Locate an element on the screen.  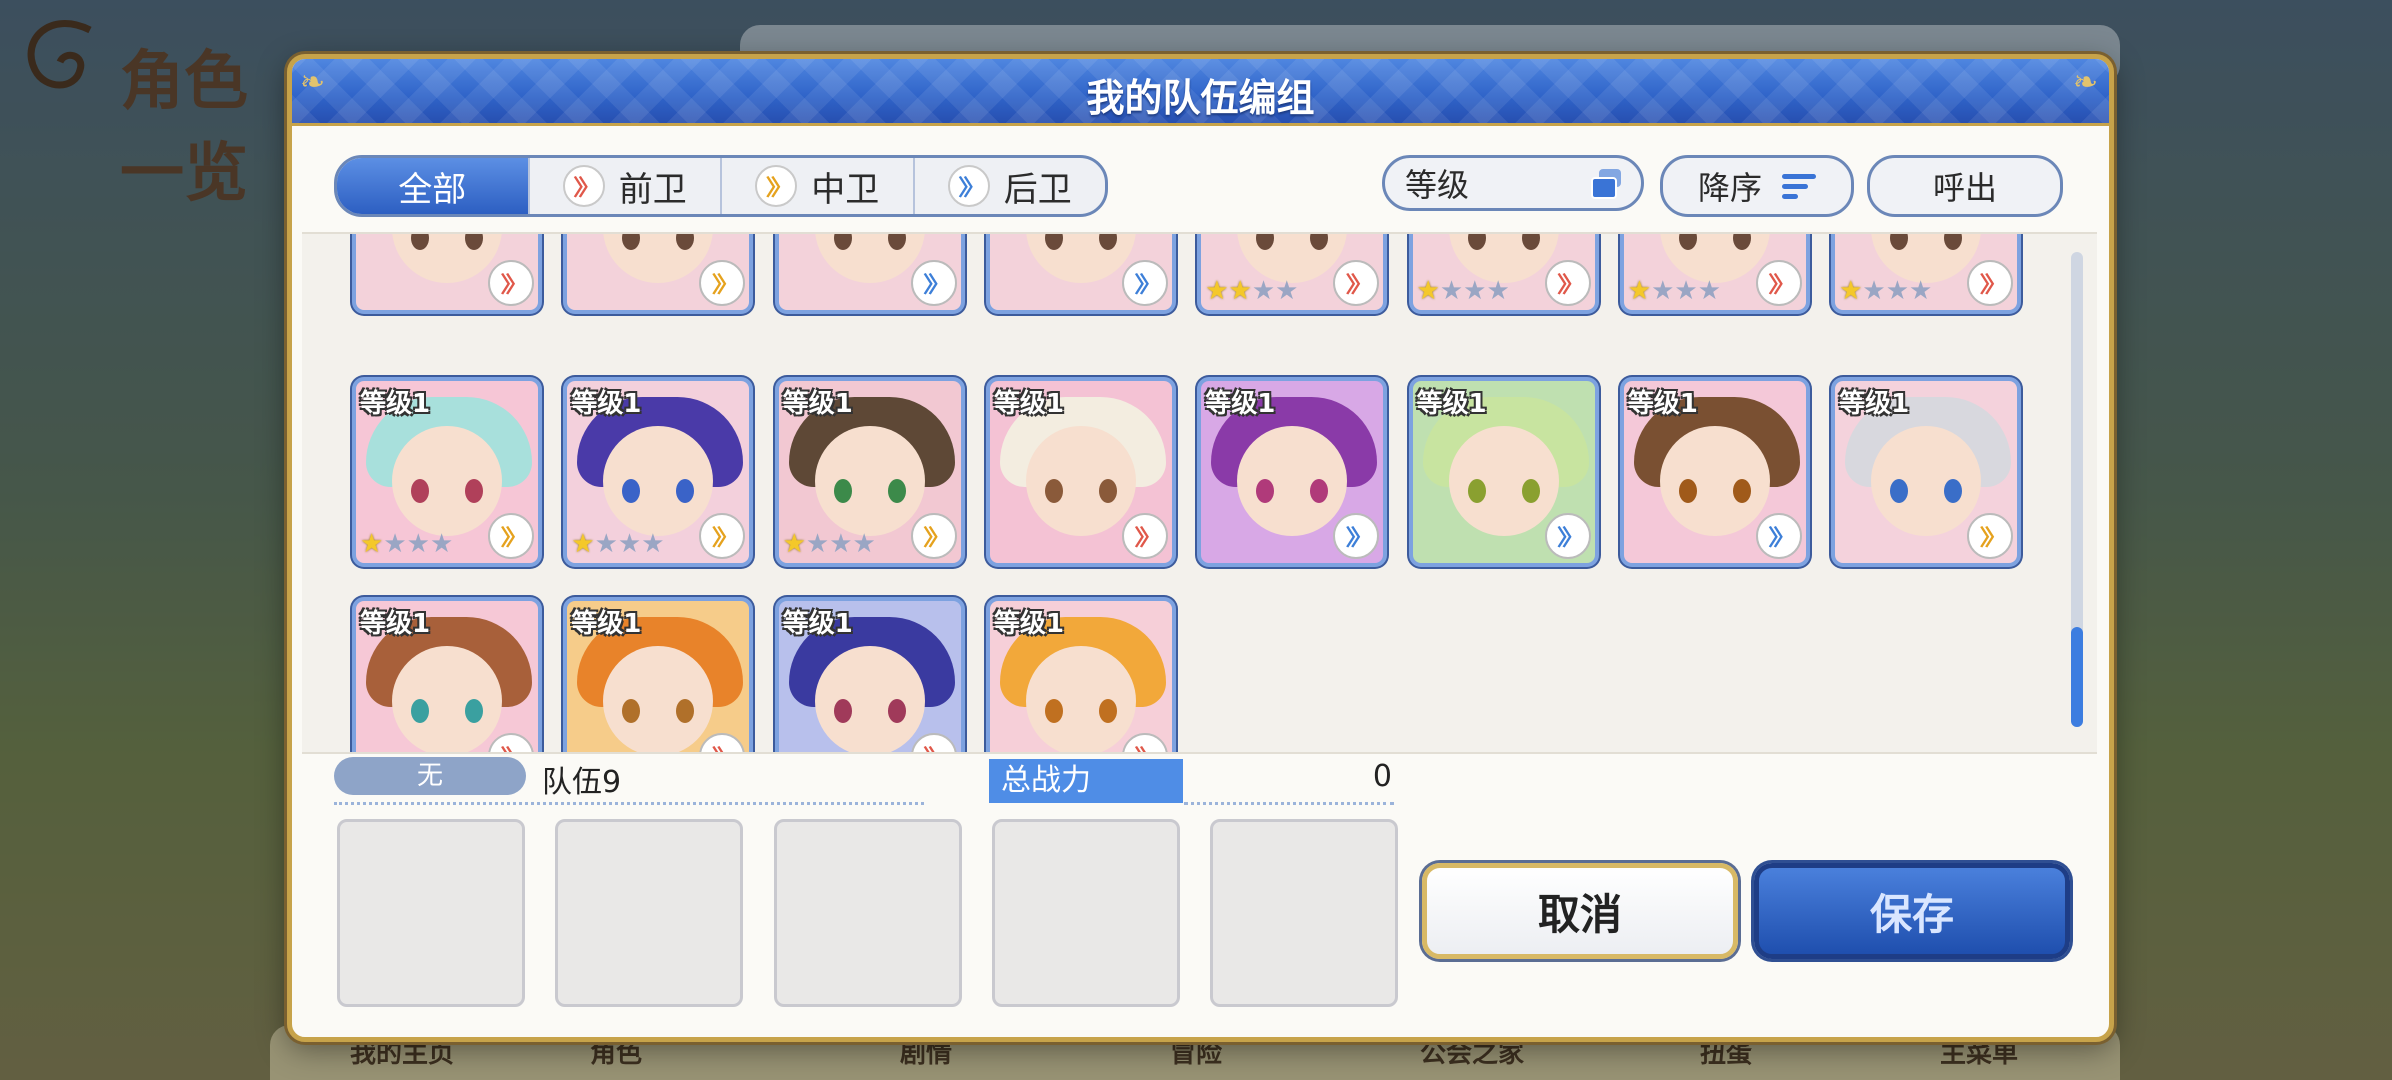
dialog-title: 我的队伍编组 is located at coordinates (1200, 98).